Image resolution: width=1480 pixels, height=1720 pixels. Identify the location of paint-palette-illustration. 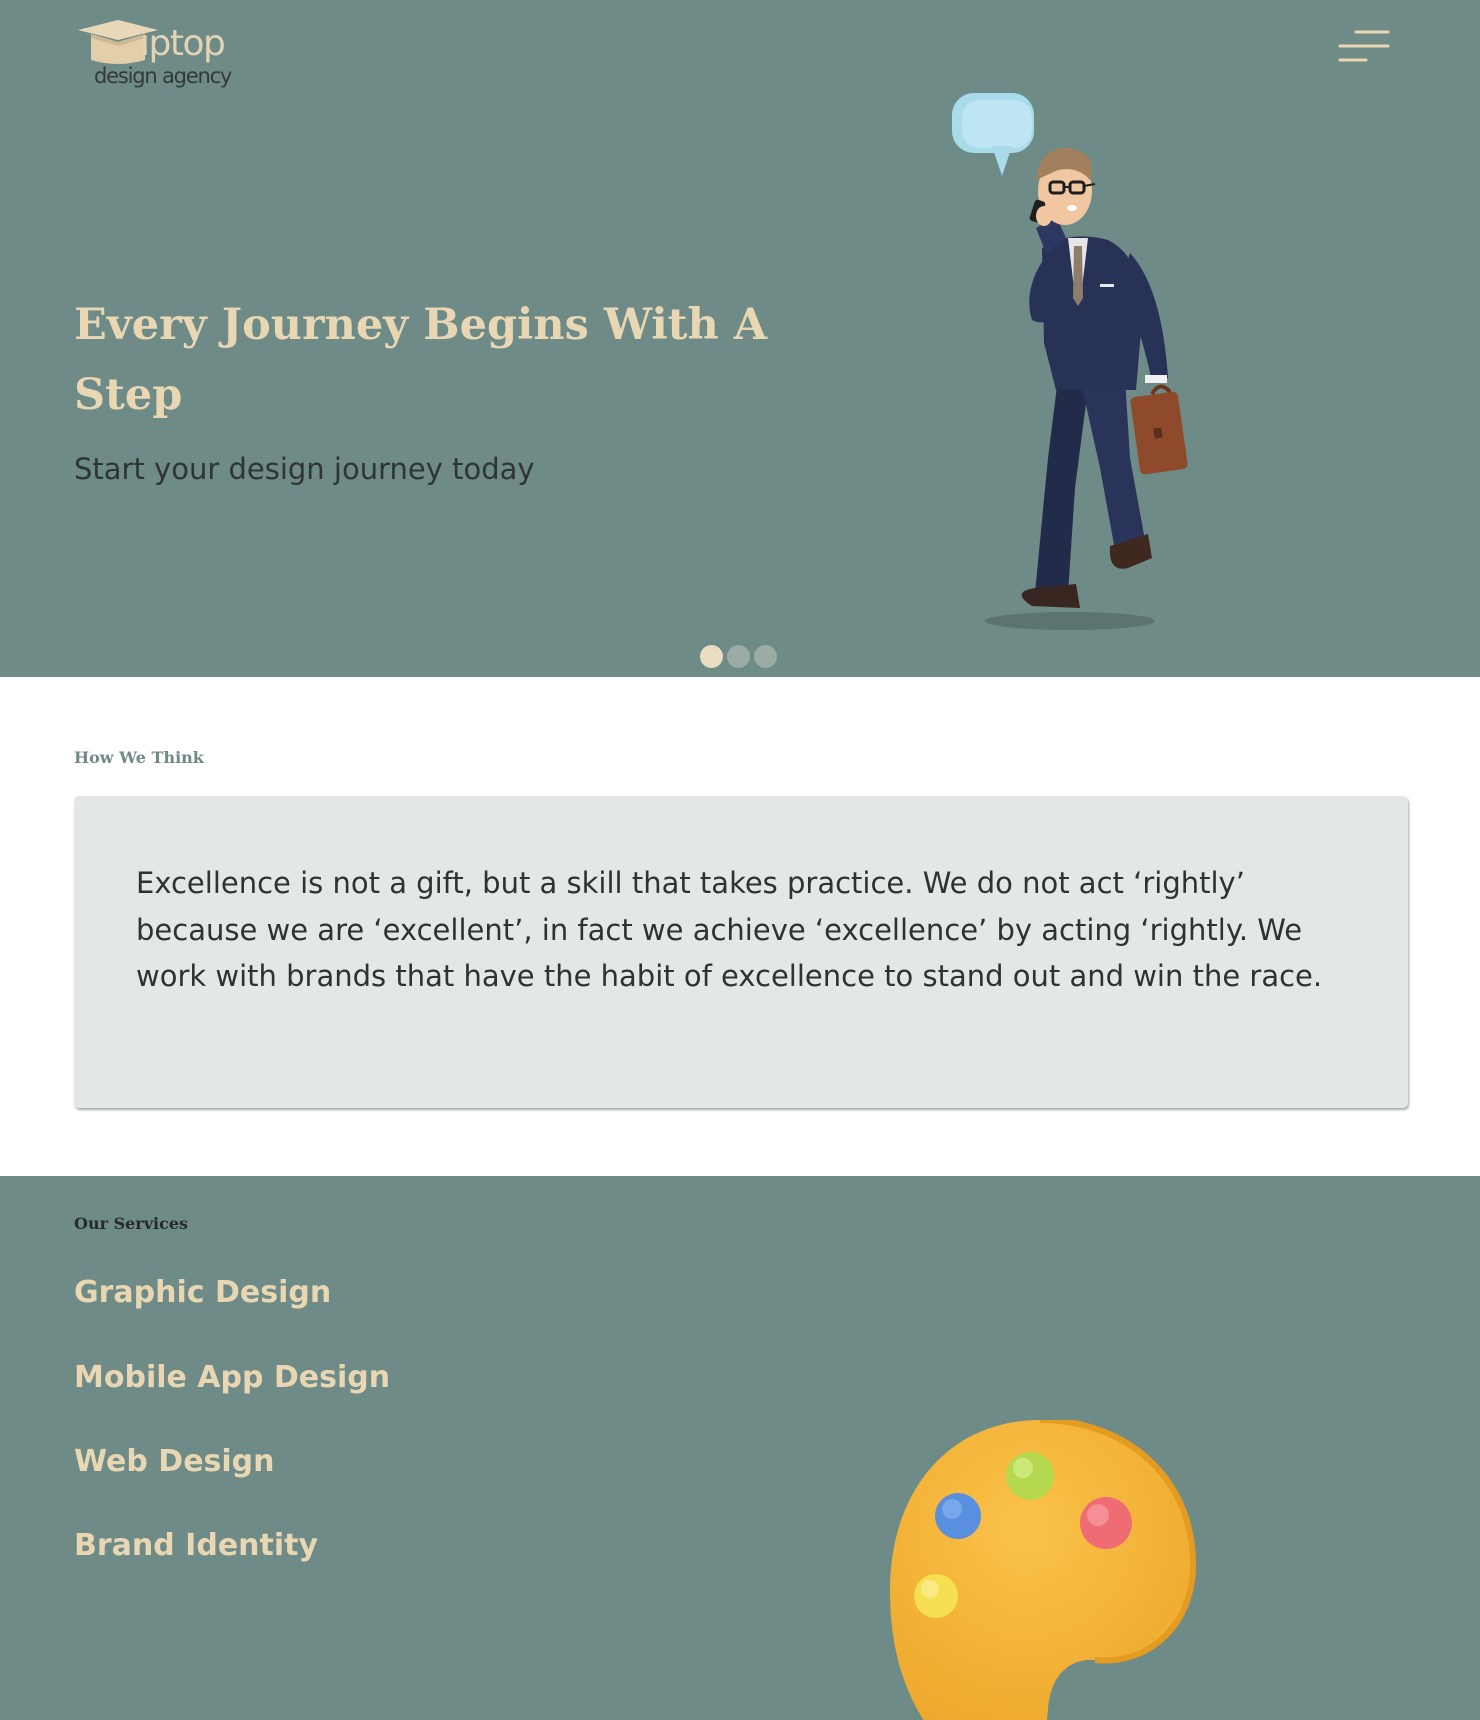
(1043, 1570).